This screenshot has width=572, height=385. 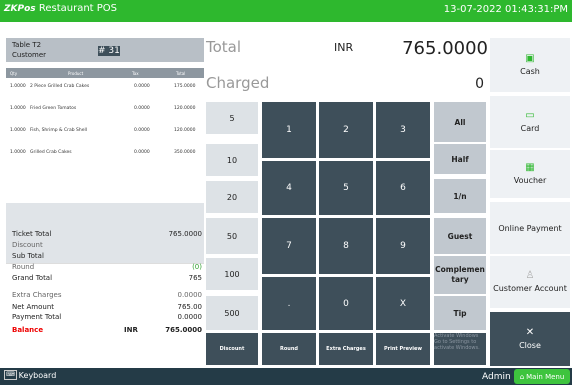 What do you see at coordinates (530, 332) in the screenshot?
I see `close-icon: ✕` at bounding box center [530, 332].